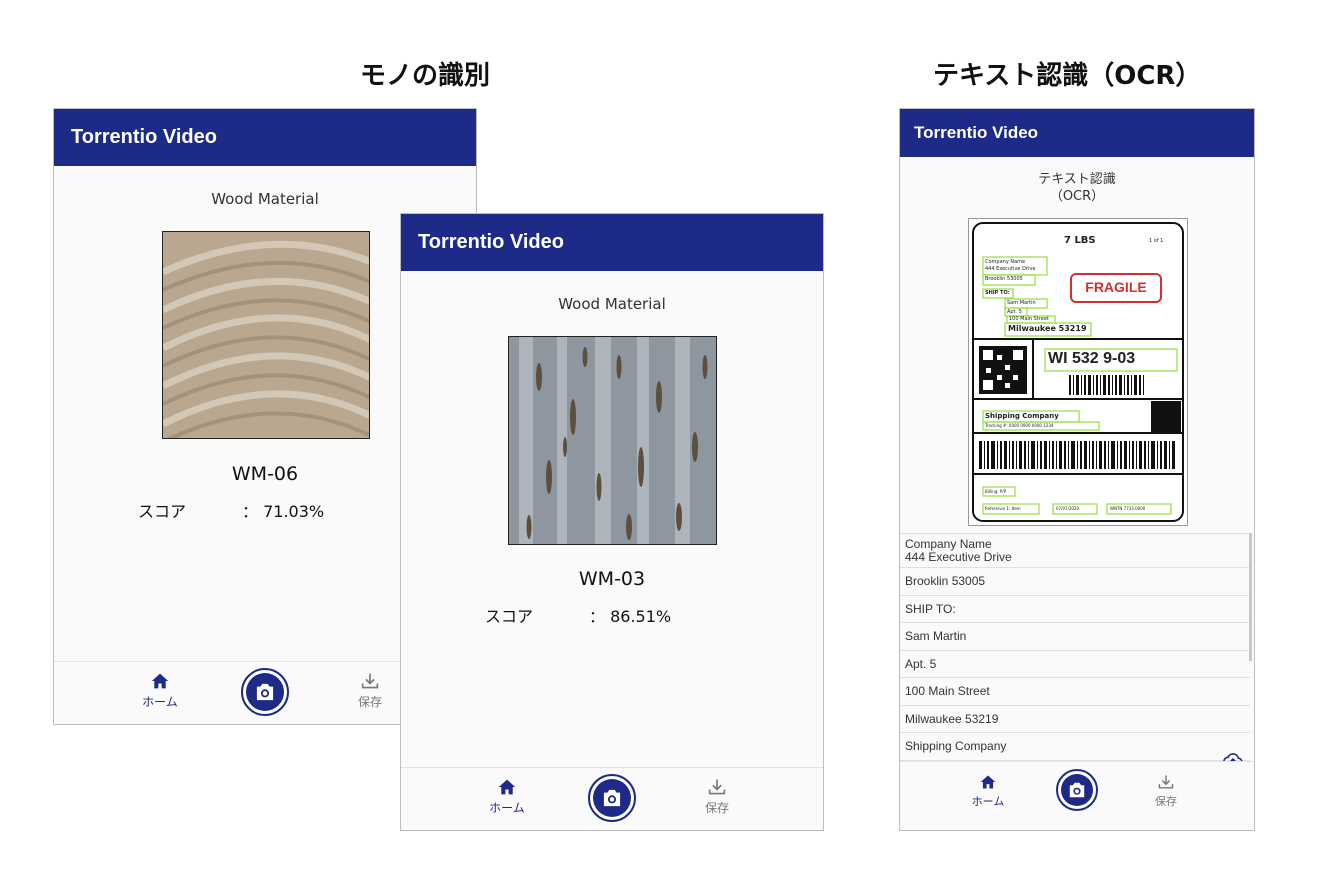 The height and width of the screenshot is (896, 1331). Describe the element at coordinates (1004, 279) in the screenshot. I see `label-city: Brooklin 53005` at that location.